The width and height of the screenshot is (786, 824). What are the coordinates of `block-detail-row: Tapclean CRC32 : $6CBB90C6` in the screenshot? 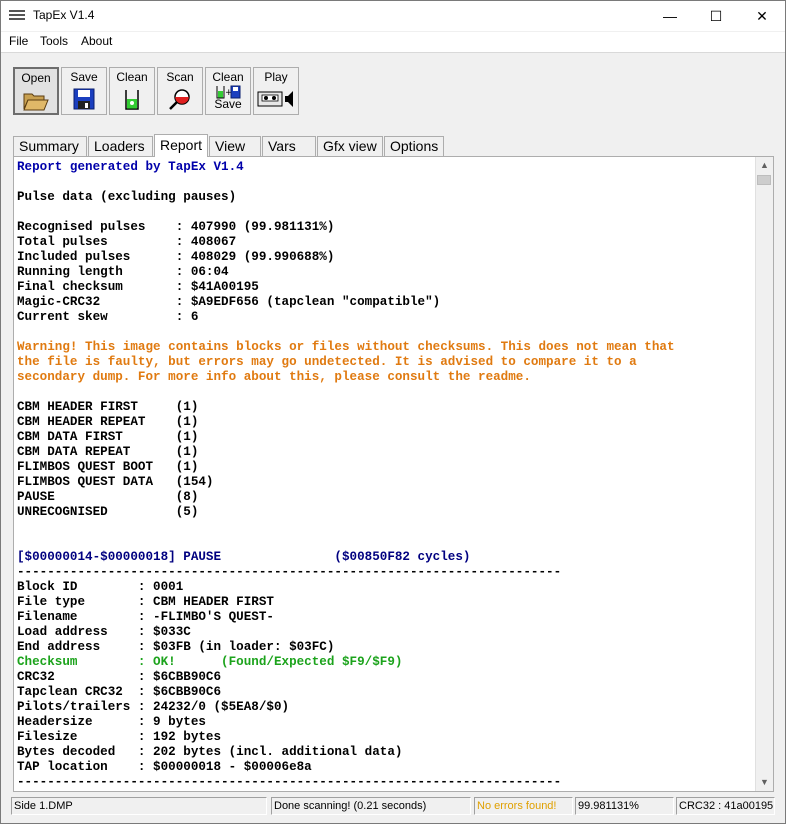 It's located at (119, 692).